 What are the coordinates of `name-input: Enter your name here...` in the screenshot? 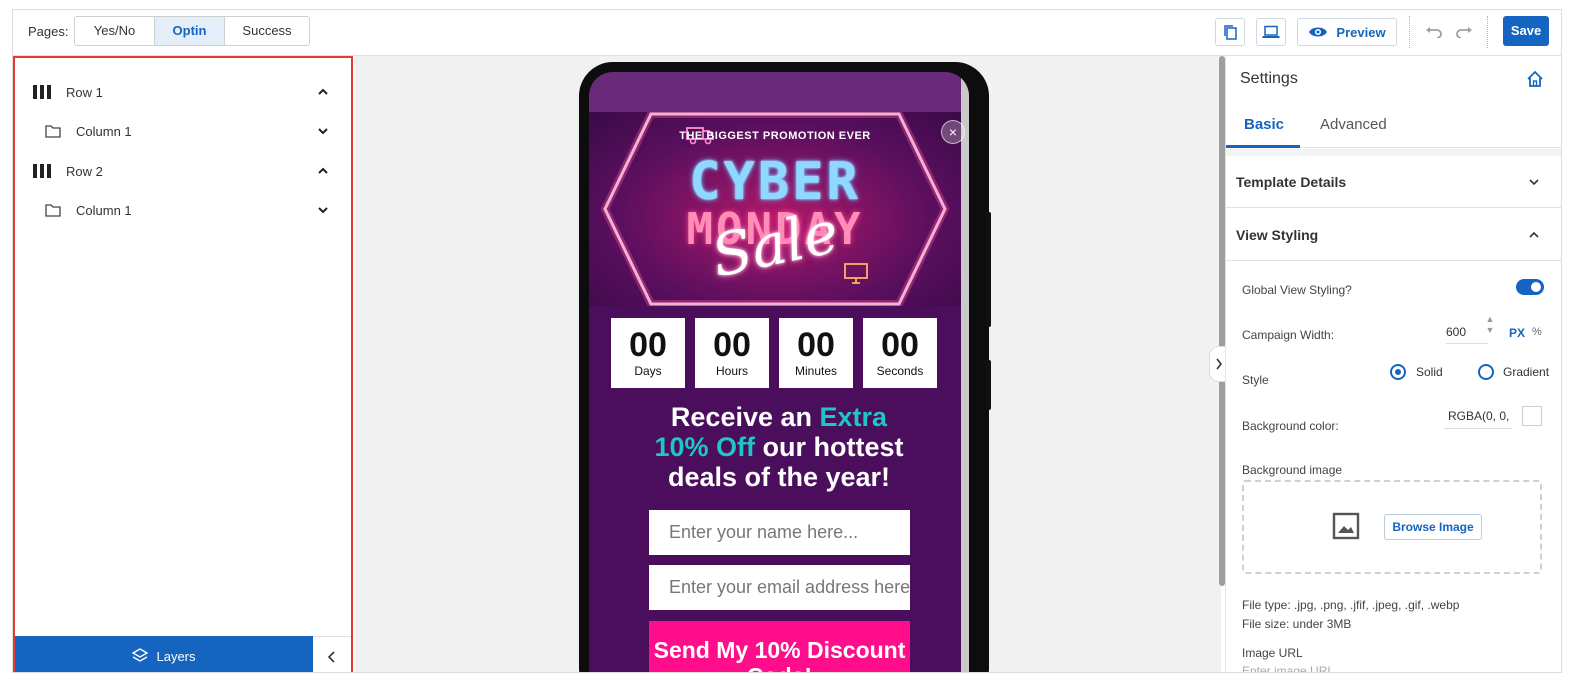 It's located at (779, 532).